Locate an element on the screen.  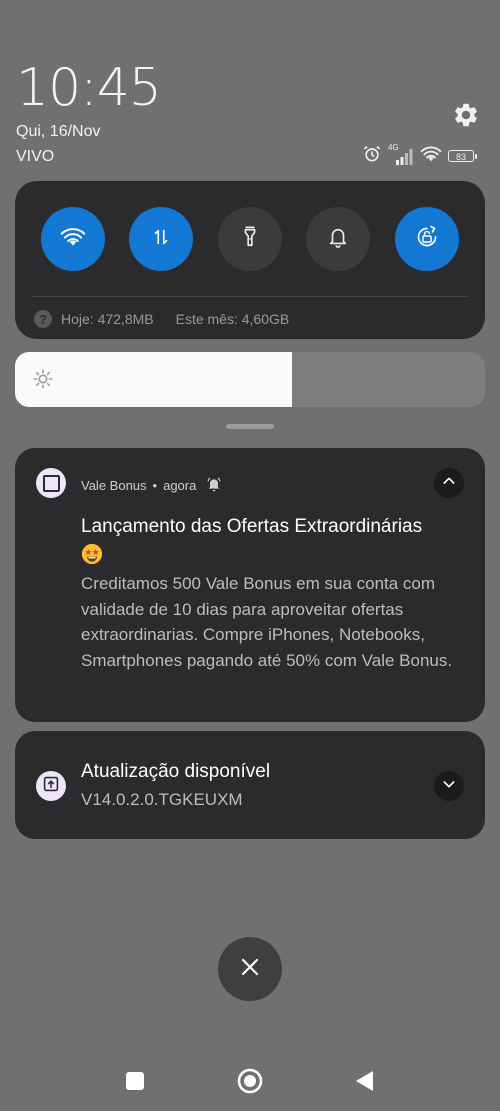
wifi-icon is located at coordinates (73, 239).